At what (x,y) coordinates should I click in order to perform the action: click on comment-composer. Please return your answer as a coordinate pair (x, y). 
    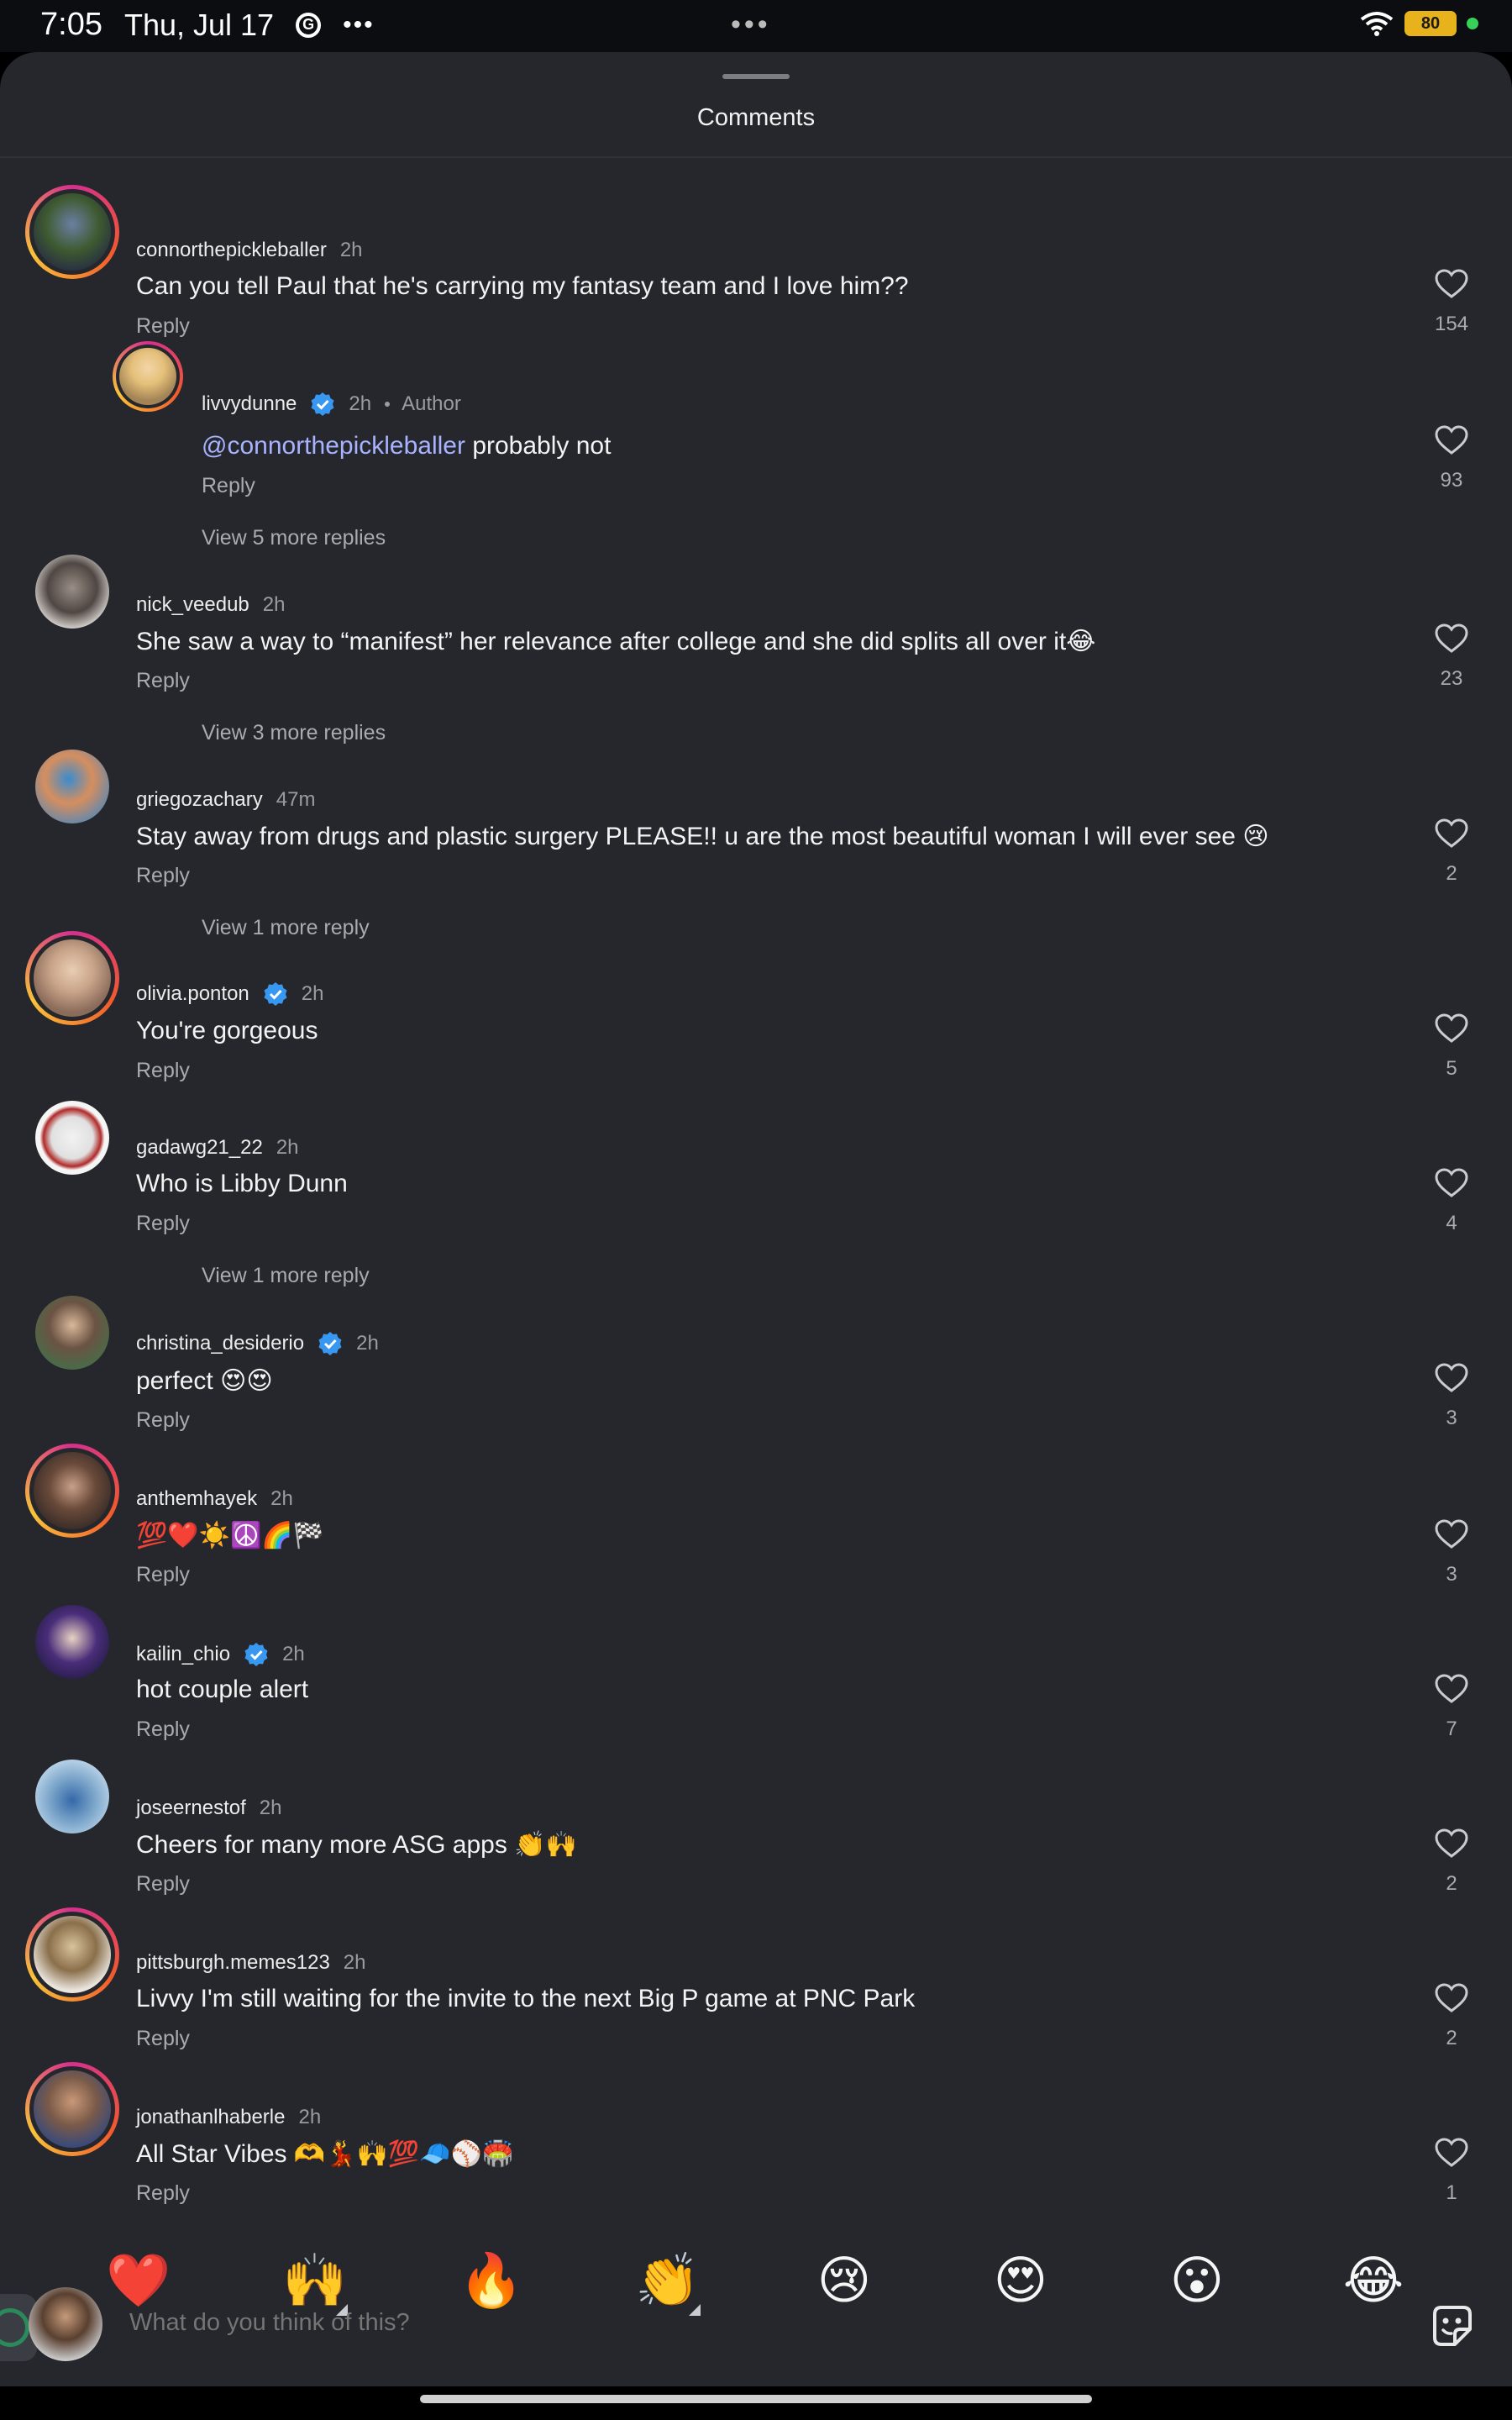
    Looking at the image, I should click on (756, 2325).